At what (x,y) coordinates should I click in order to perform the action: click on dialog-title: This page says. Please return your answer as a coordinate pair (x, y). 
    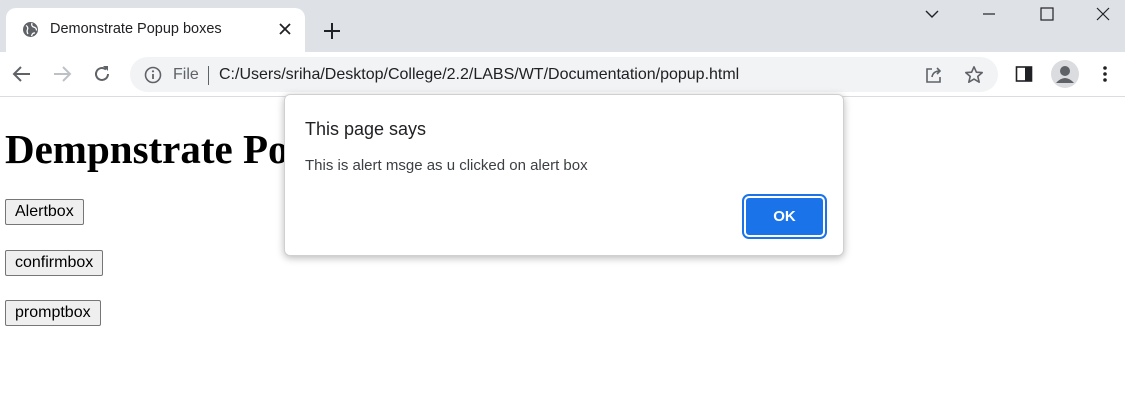
    Looking at the image, I should click on (366, 129).